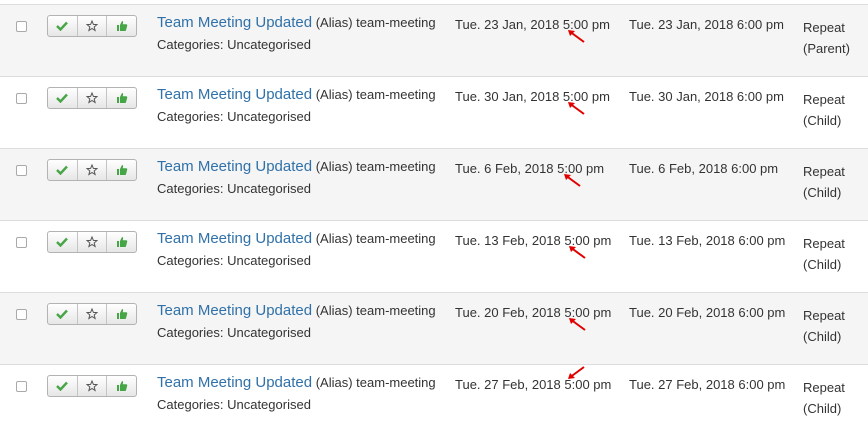 This screenshot has width=868, height=436. I want to click on event-end-date: Tue. 27 Feb, 2018 6:00 pm, so click(707, 384).